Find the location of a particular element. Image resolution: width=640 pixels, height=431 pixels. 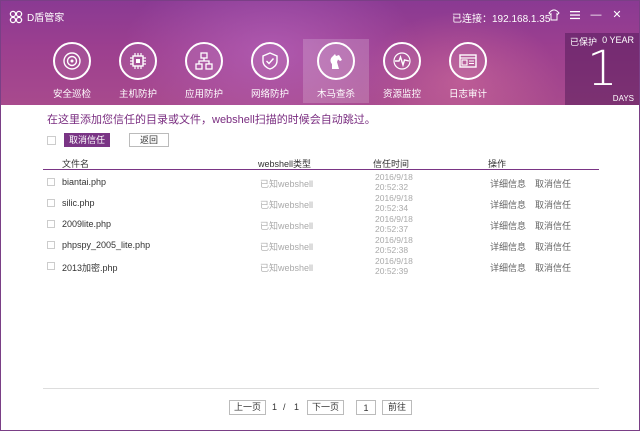

go-page-button: 前往 is located at coordinates (397, 407).